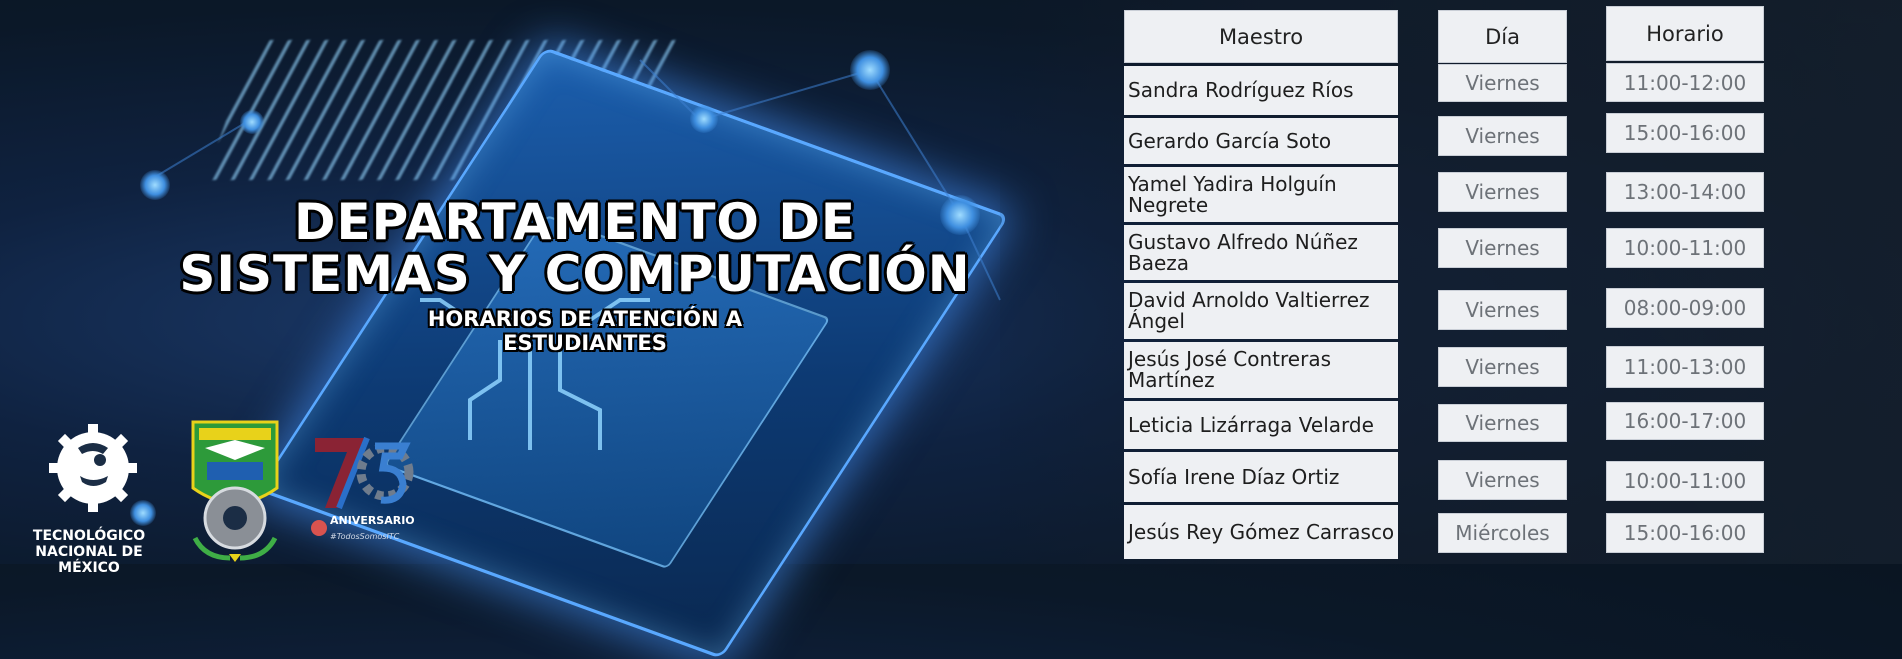 The image size is (1902, 659). What do you see at coordinates (1261, 194) in the screenshot?
I see `table-row-teacher: Yamel Yadira Holguín Negrete` at bounding box center [1261, 194].